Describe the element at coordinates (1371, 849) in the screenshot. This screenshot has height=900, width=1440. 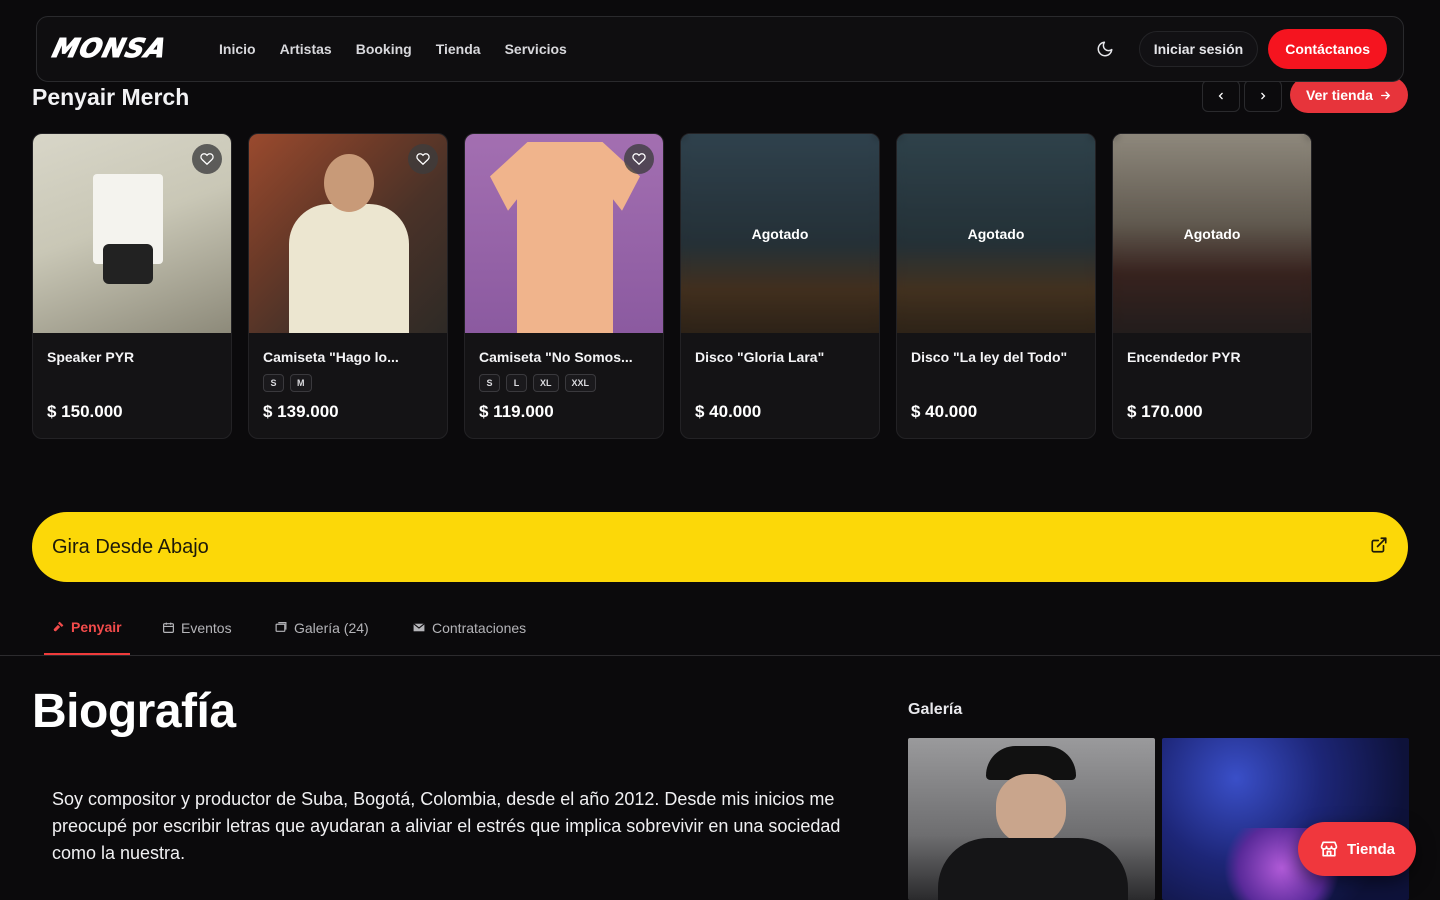
I see `floating-shop-label: Tienda` at that location.